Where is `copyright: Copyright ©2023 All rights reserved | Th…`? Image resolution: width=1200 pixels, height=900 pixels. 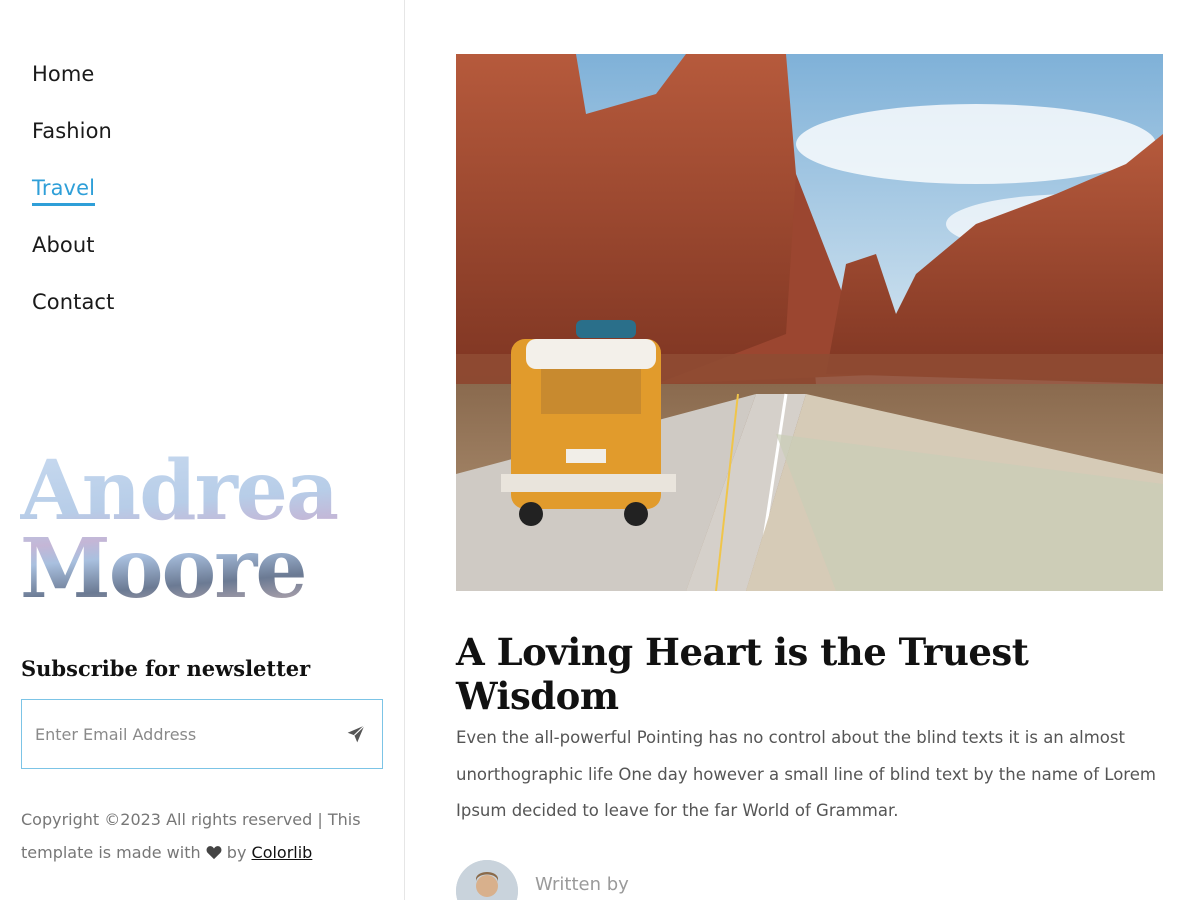
copyright: Copyright ©2023 All rights reserved | Th… is located at coordinates (191, 836).